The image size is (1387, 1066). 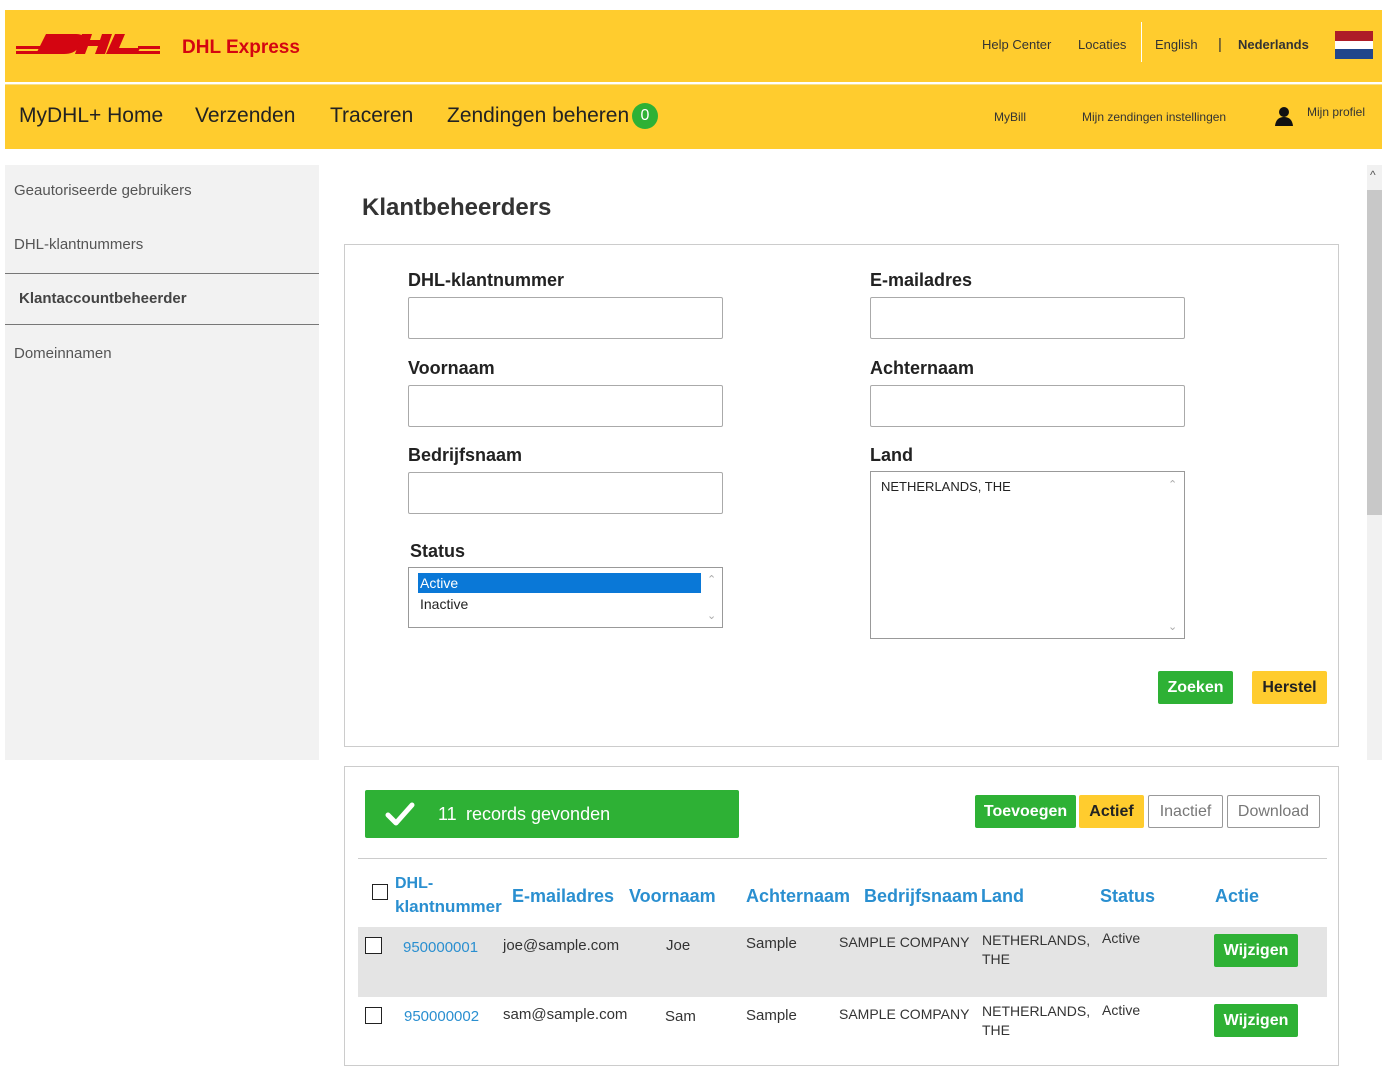 I want to click on sidebar-item-authorized-users: Geautoriseerde gebruikers, so click(x=103, y=190).